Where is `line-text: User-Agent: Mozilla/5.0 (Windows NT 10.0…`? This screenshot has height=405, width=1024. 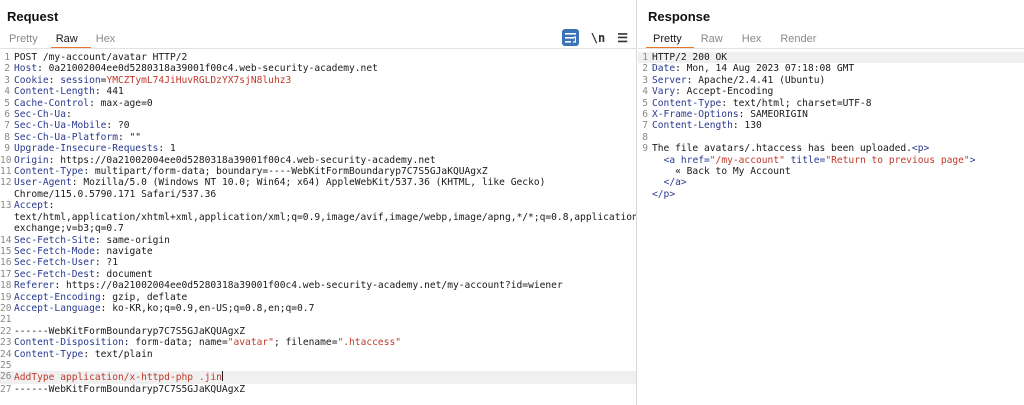 line-text: User-Agent: Mozilla/5.0 (Windows NT 10.0… is located at coordinates (325, 188).